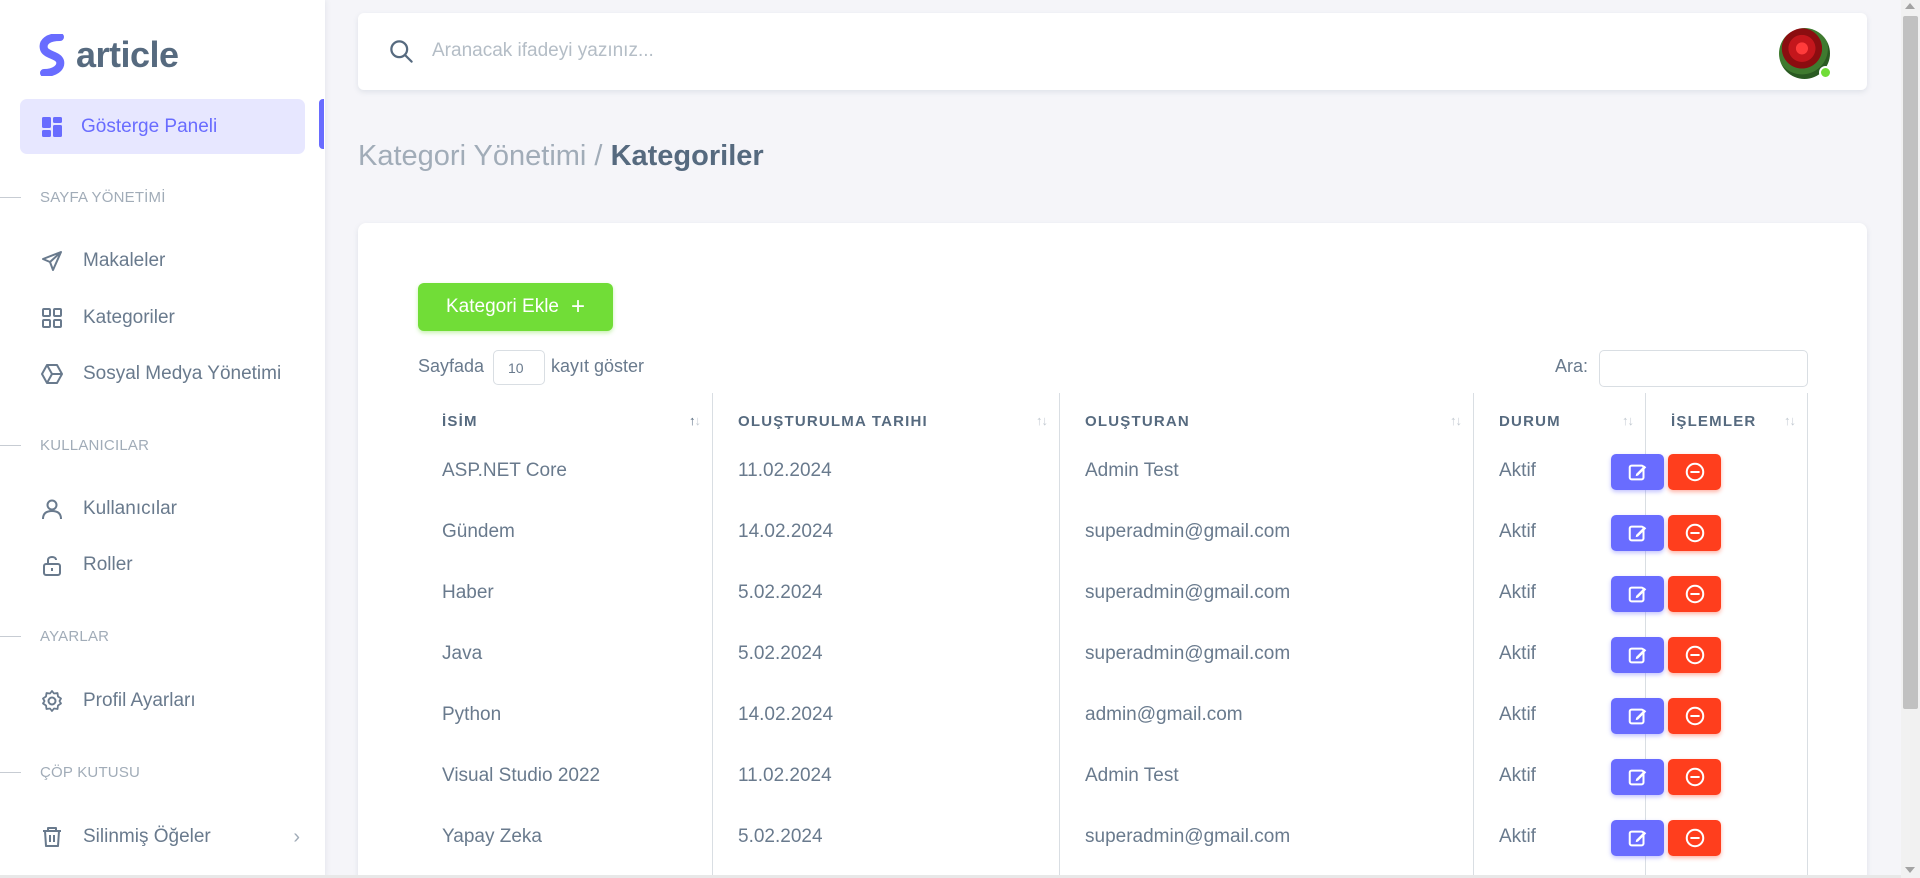 The height and width of the screenshot is (878, 1920). What do you see at coordinates (515, 307) in the screenshot?
I see `add-category-button: Kategori Ekle +` at bounding box center [515, 307].